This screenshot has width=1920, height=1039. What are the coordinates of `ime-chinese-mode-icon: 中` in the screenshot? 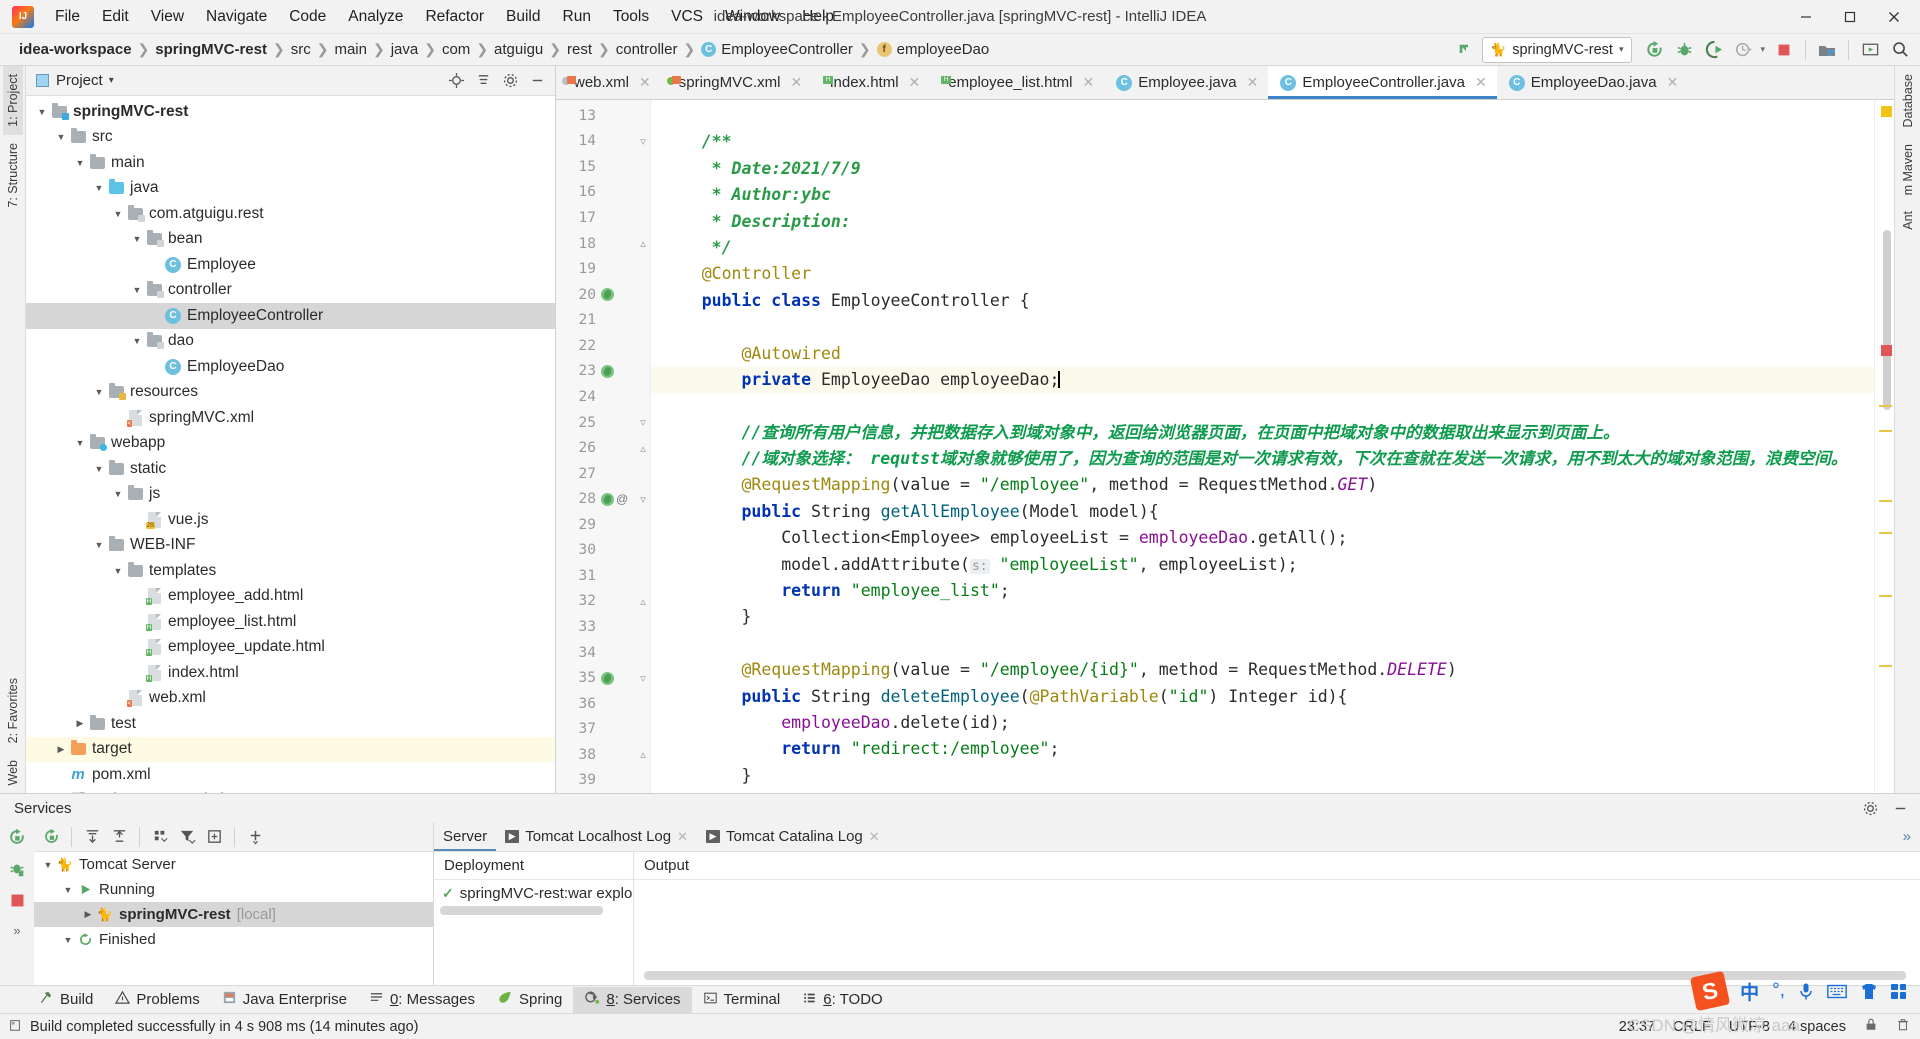 It's located at (1749, 991).